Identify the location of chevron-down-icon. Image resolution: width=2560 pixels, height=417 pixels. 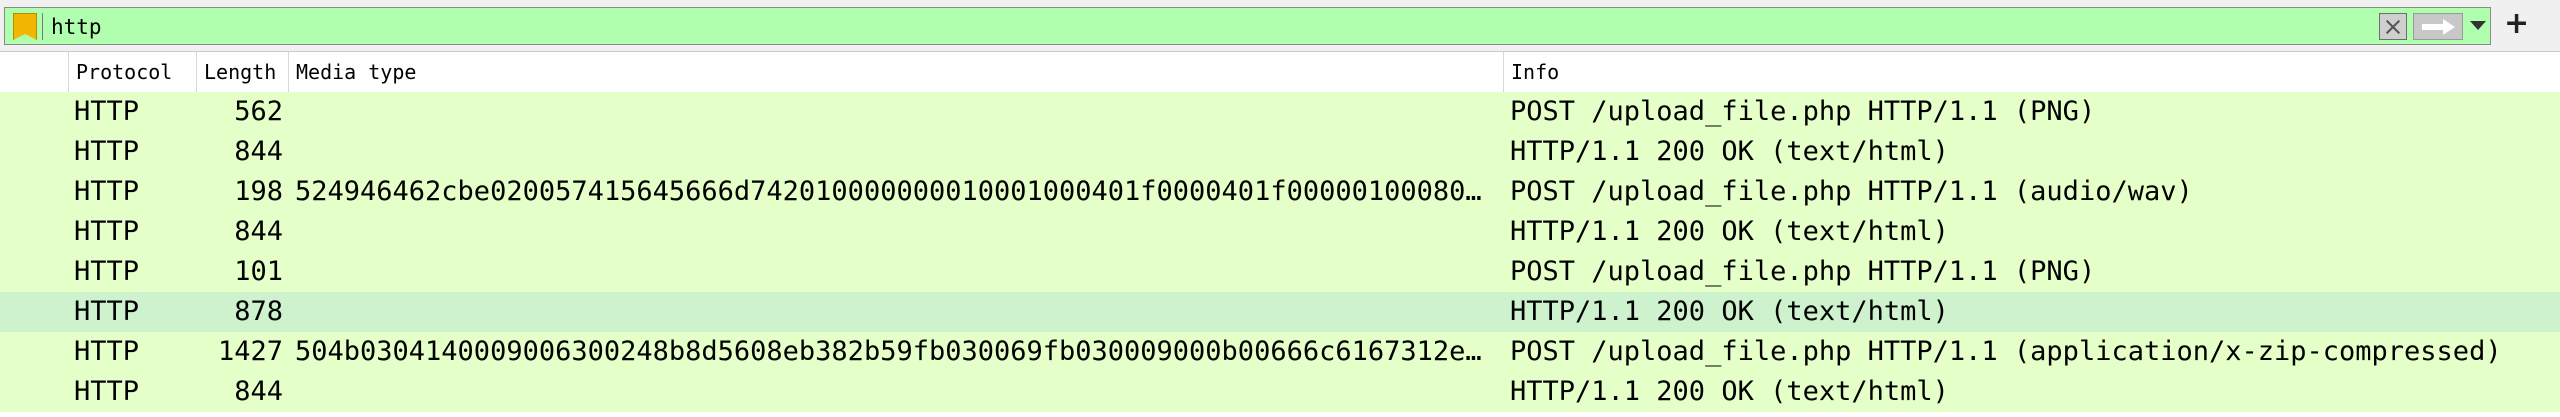
(2478, 25).